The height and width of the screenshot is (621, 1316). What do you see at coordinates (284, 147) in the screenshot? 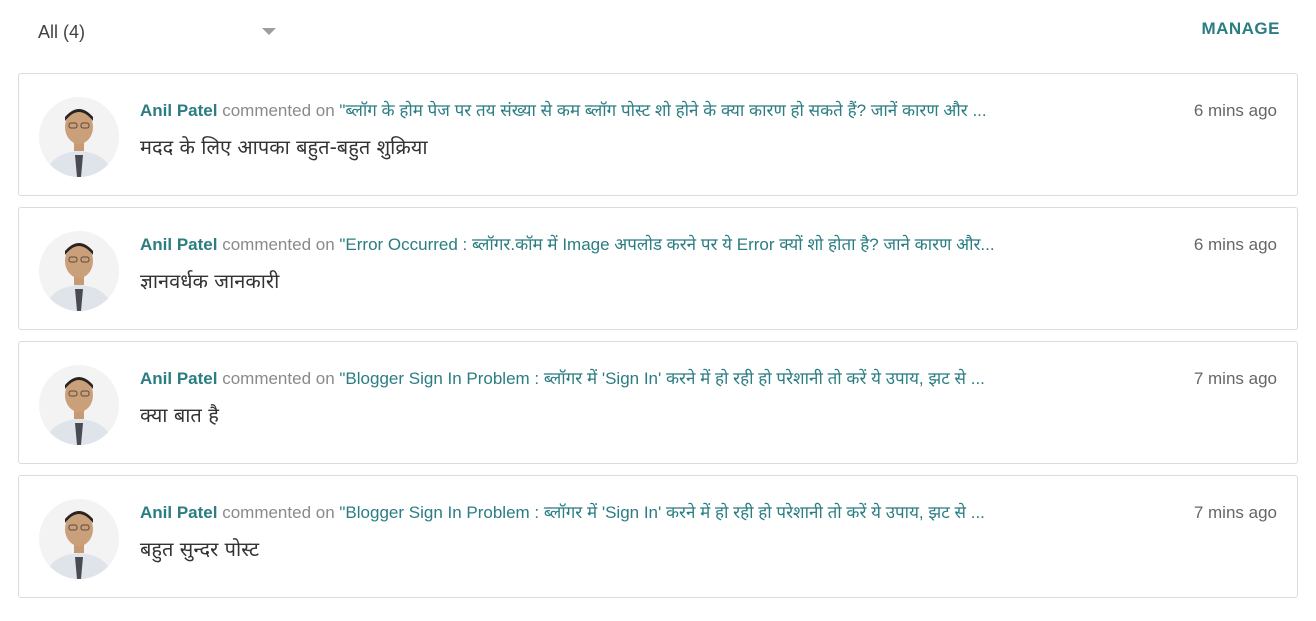
I see `comment-text: मदद के लिए आपका बहुत-बहुत शुक्रिया` at bounding box center [284, 147].